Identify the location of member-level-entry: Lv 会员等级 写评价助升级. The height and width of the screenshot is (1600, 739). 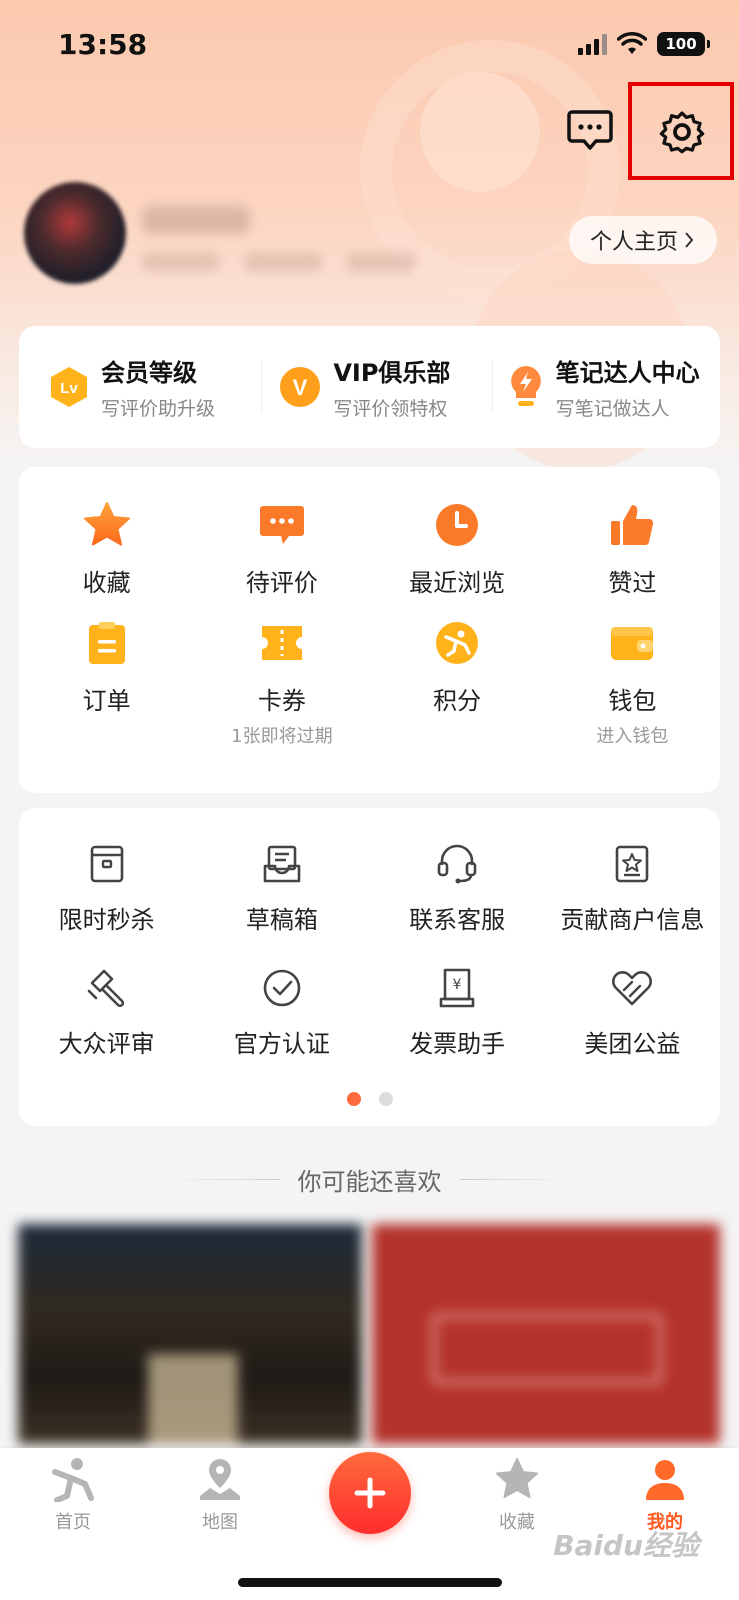
(140, 387).